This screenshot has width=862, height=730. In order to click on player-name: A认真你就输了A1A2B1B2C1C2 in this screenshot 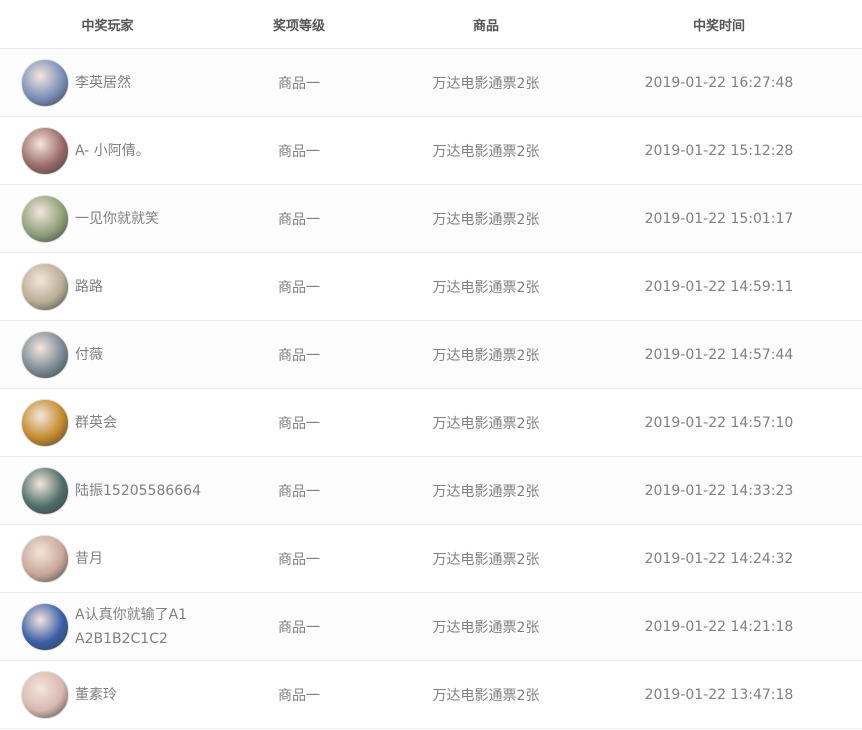, I will do `click(131, 626)`.